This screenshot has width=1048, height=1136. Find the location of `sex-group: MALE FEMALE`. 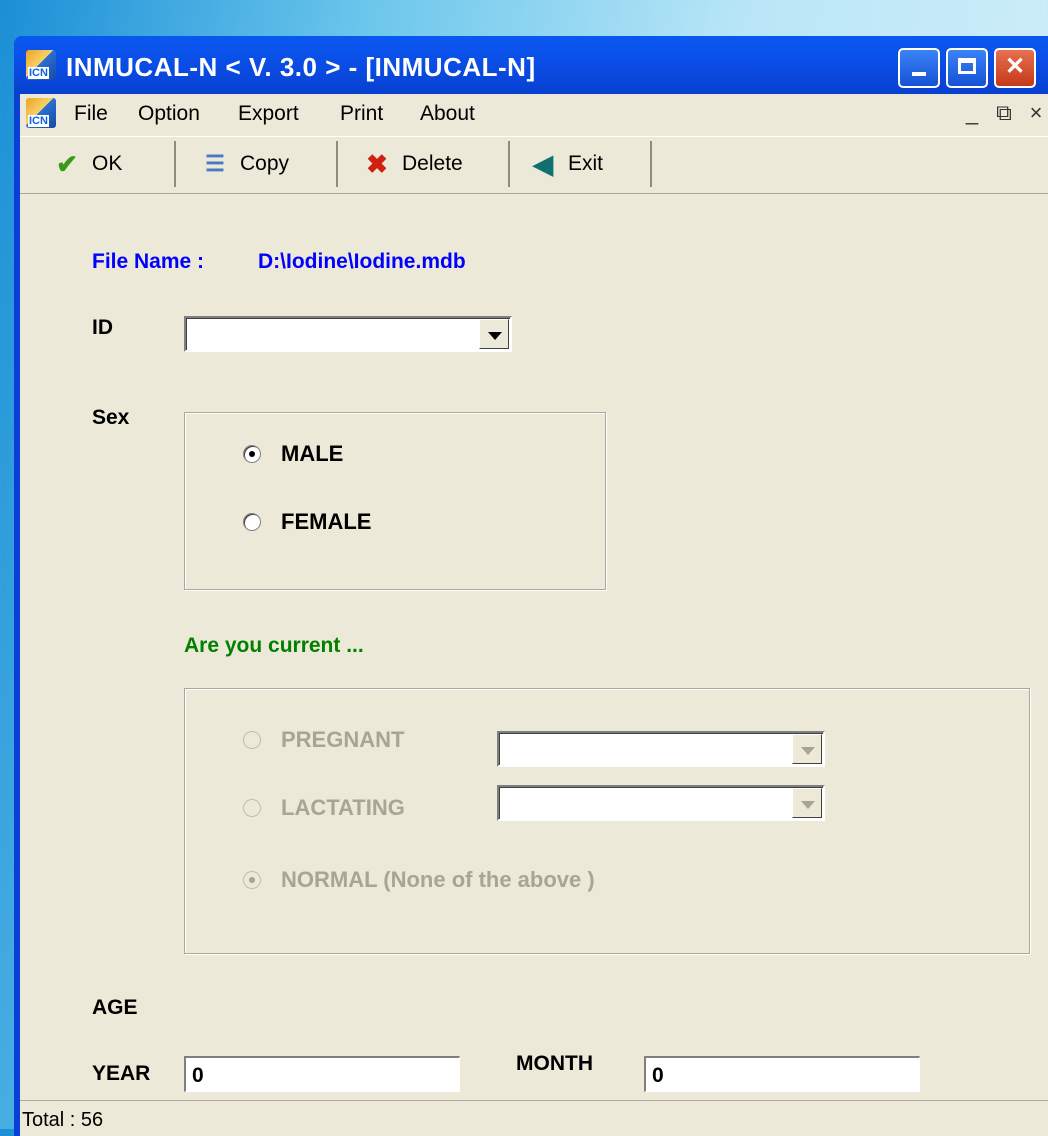

sex-group: MALE FEMALE is located at coordinates (395, 501).